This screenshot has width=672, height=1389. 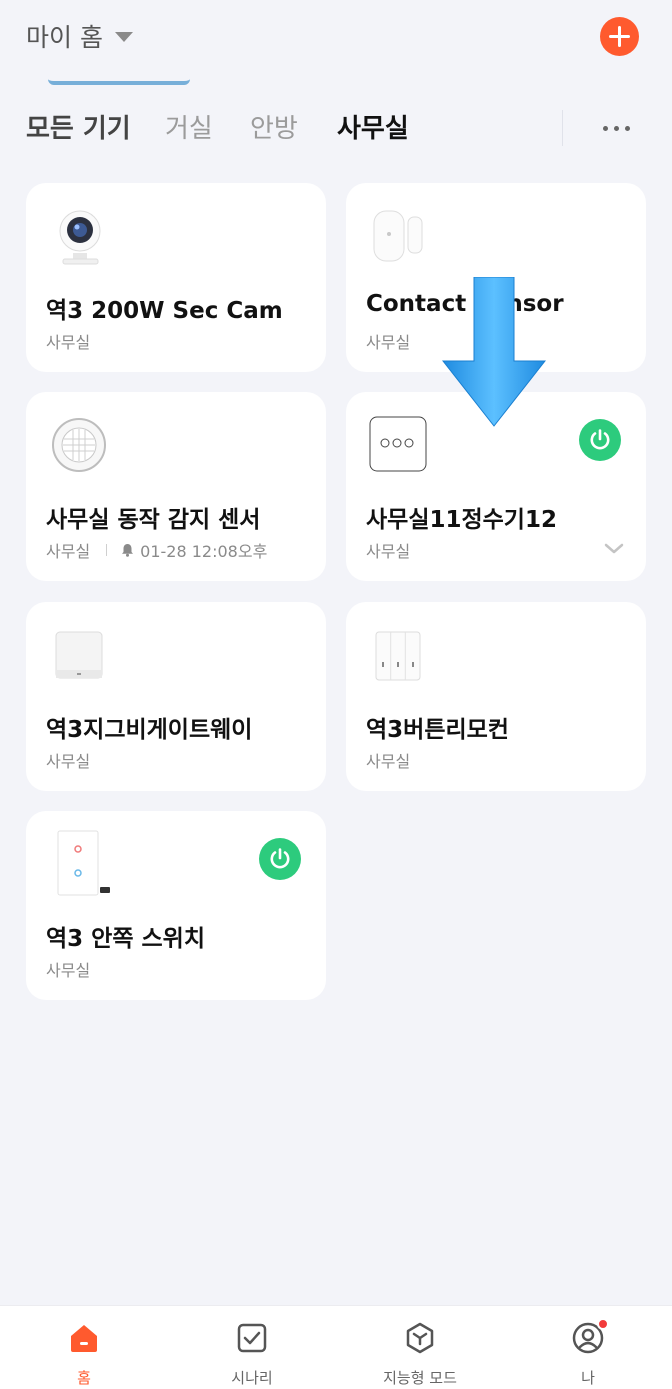 What do you see at coordinates (274, 126) in the screenshot?
I see `tab-bedroom: 안방` at bounding box center [274, 126].